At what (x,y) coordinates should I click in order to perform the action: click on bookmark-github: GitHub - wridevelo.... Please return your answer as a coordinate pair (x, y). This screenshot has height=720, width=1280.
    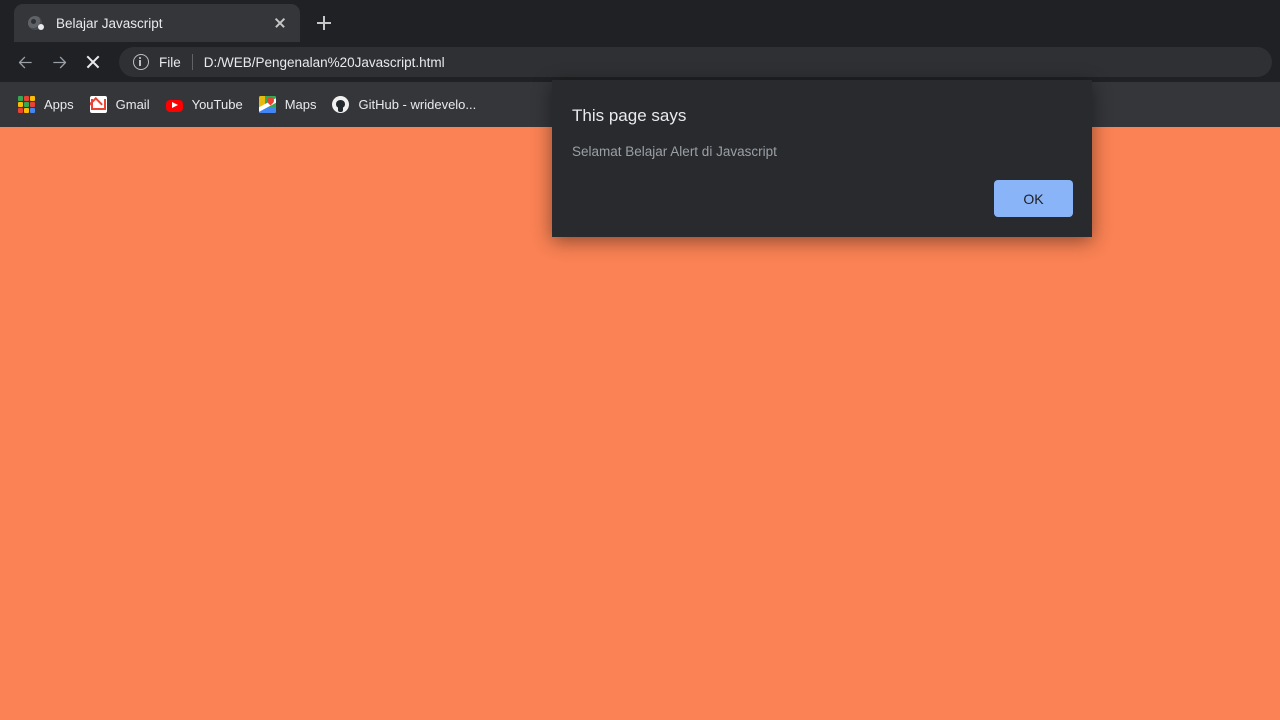
    Looking at the image, I should click on (404, 105).